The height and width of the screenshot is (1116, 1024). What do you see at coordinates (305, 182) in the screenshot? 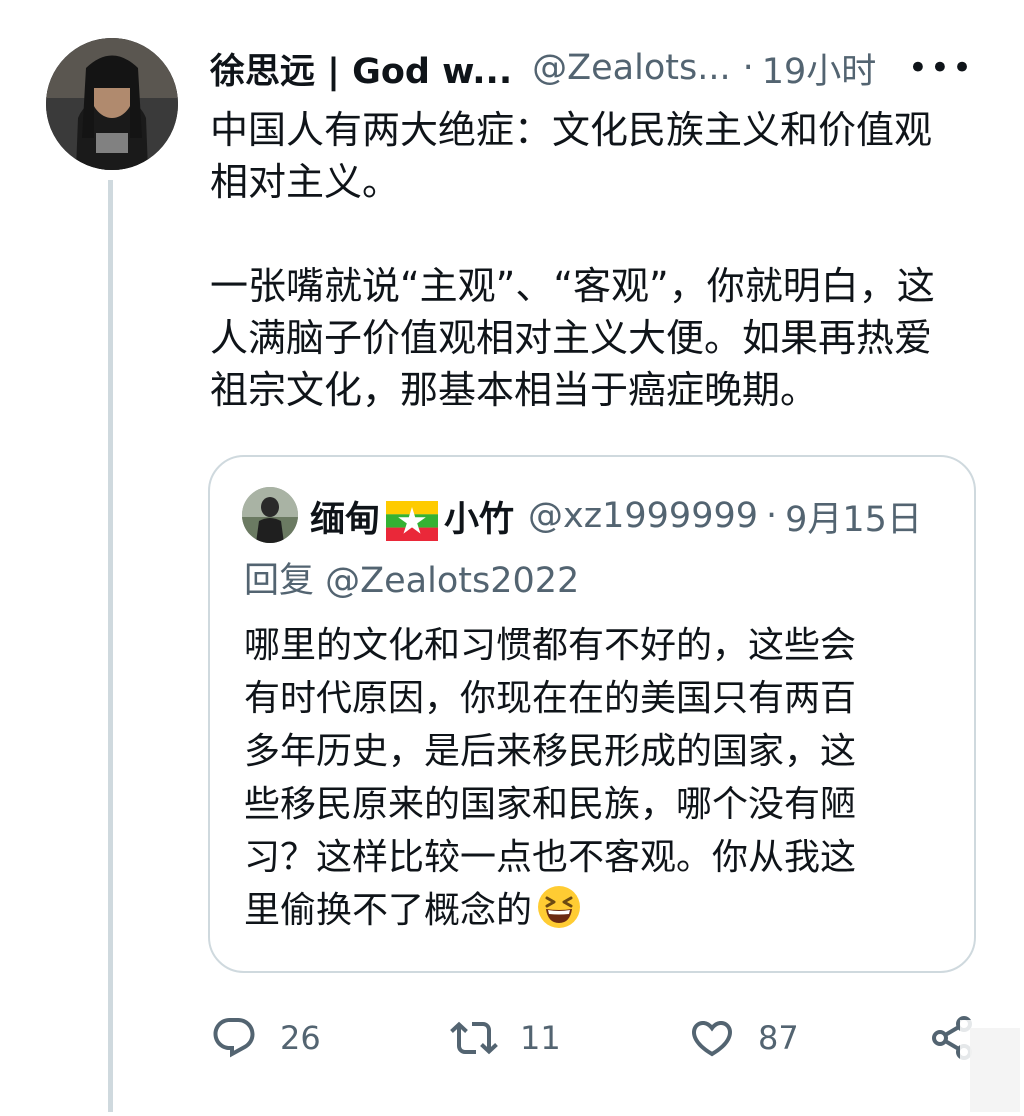
I see `tweet-text-line: 相对主义。` at bounding box center [305, 182].